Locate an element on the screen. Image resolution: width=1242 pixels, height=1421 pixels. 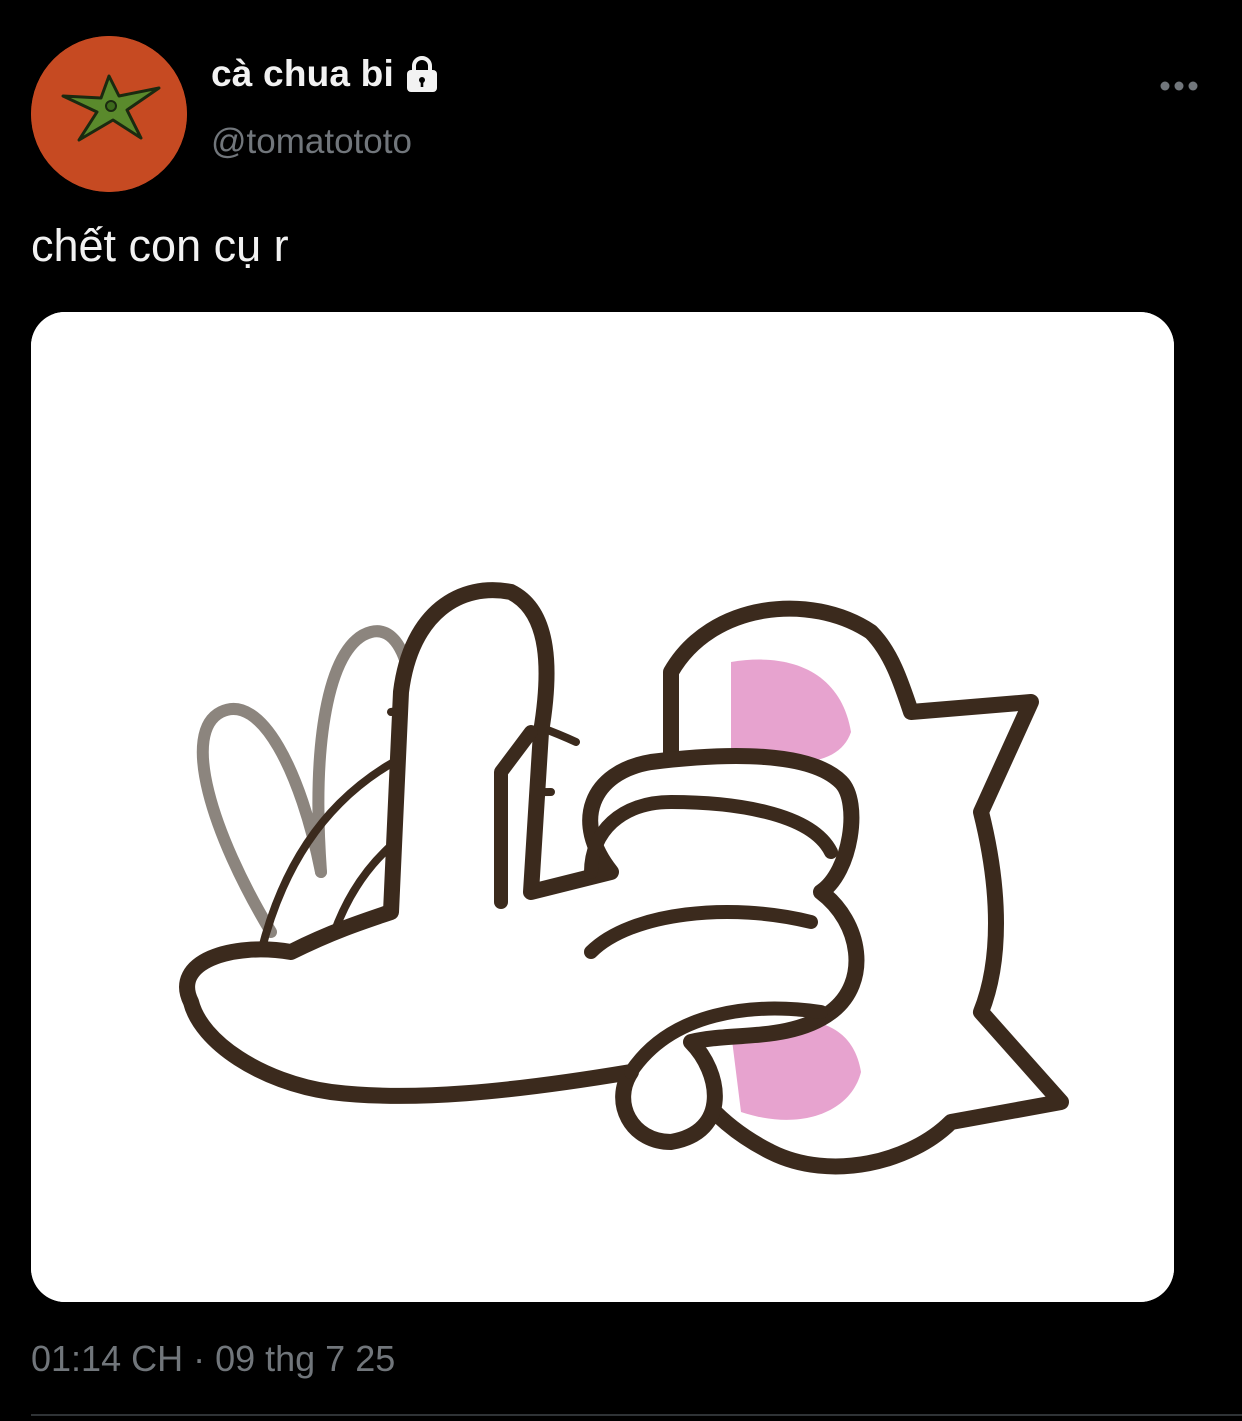
tweet-time: 01:14 CH is located at coordinates (107, 1358).